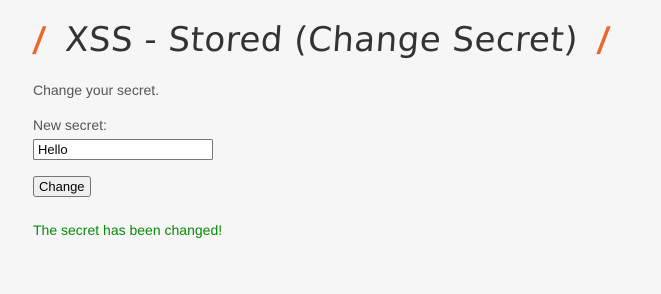 This screenshot has height=294, width=661. Describe the element at coordinates (62, 186) in the screenshot. I see `change-button: Change` at that location.